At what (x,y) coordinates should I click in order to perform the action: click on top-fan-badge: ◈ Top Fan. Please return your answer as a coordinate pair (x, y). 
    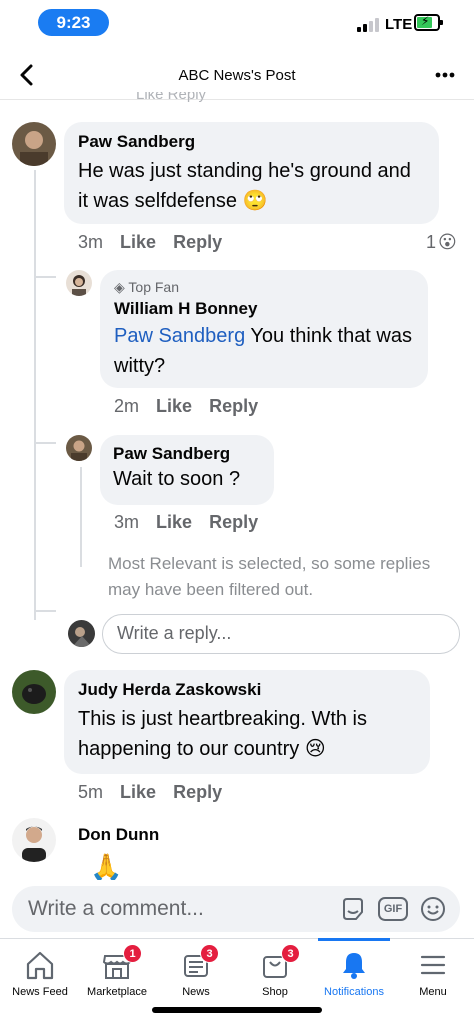
    Looking at the image, I should click on (264, 287).